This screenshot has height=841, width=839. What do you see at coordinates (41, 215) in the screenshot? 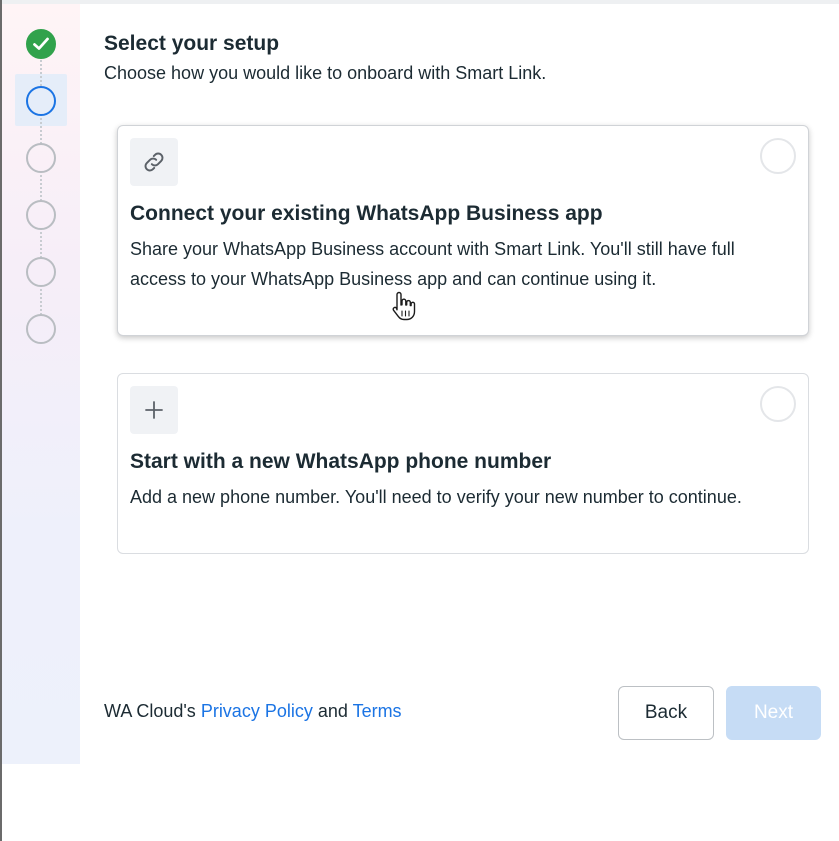
I see `step-4-pending-icon` at bounding box center [41, 215].